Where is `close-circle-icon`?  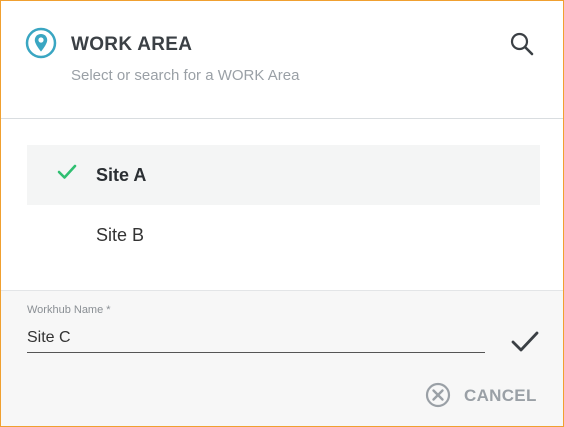 close-circle-icon is located at coordinates (438, 395).